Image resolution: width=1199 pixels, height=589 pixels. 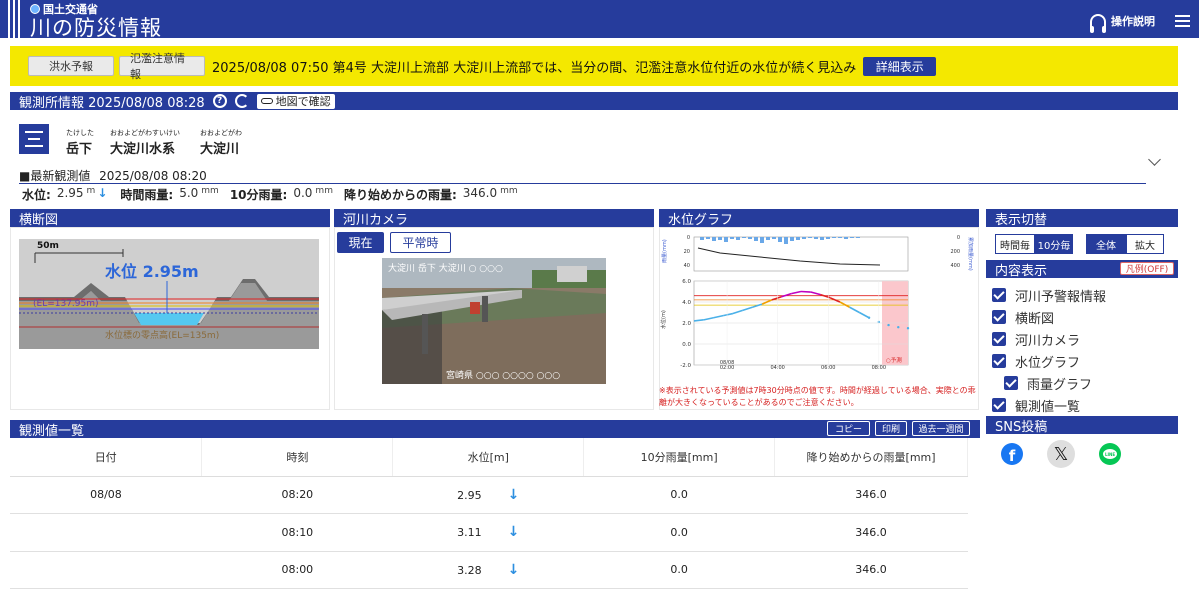 What do you see at coordinates (36, 195) in the screenshot?
I see `level-label: 水位:` at bounding box center [36, 195].